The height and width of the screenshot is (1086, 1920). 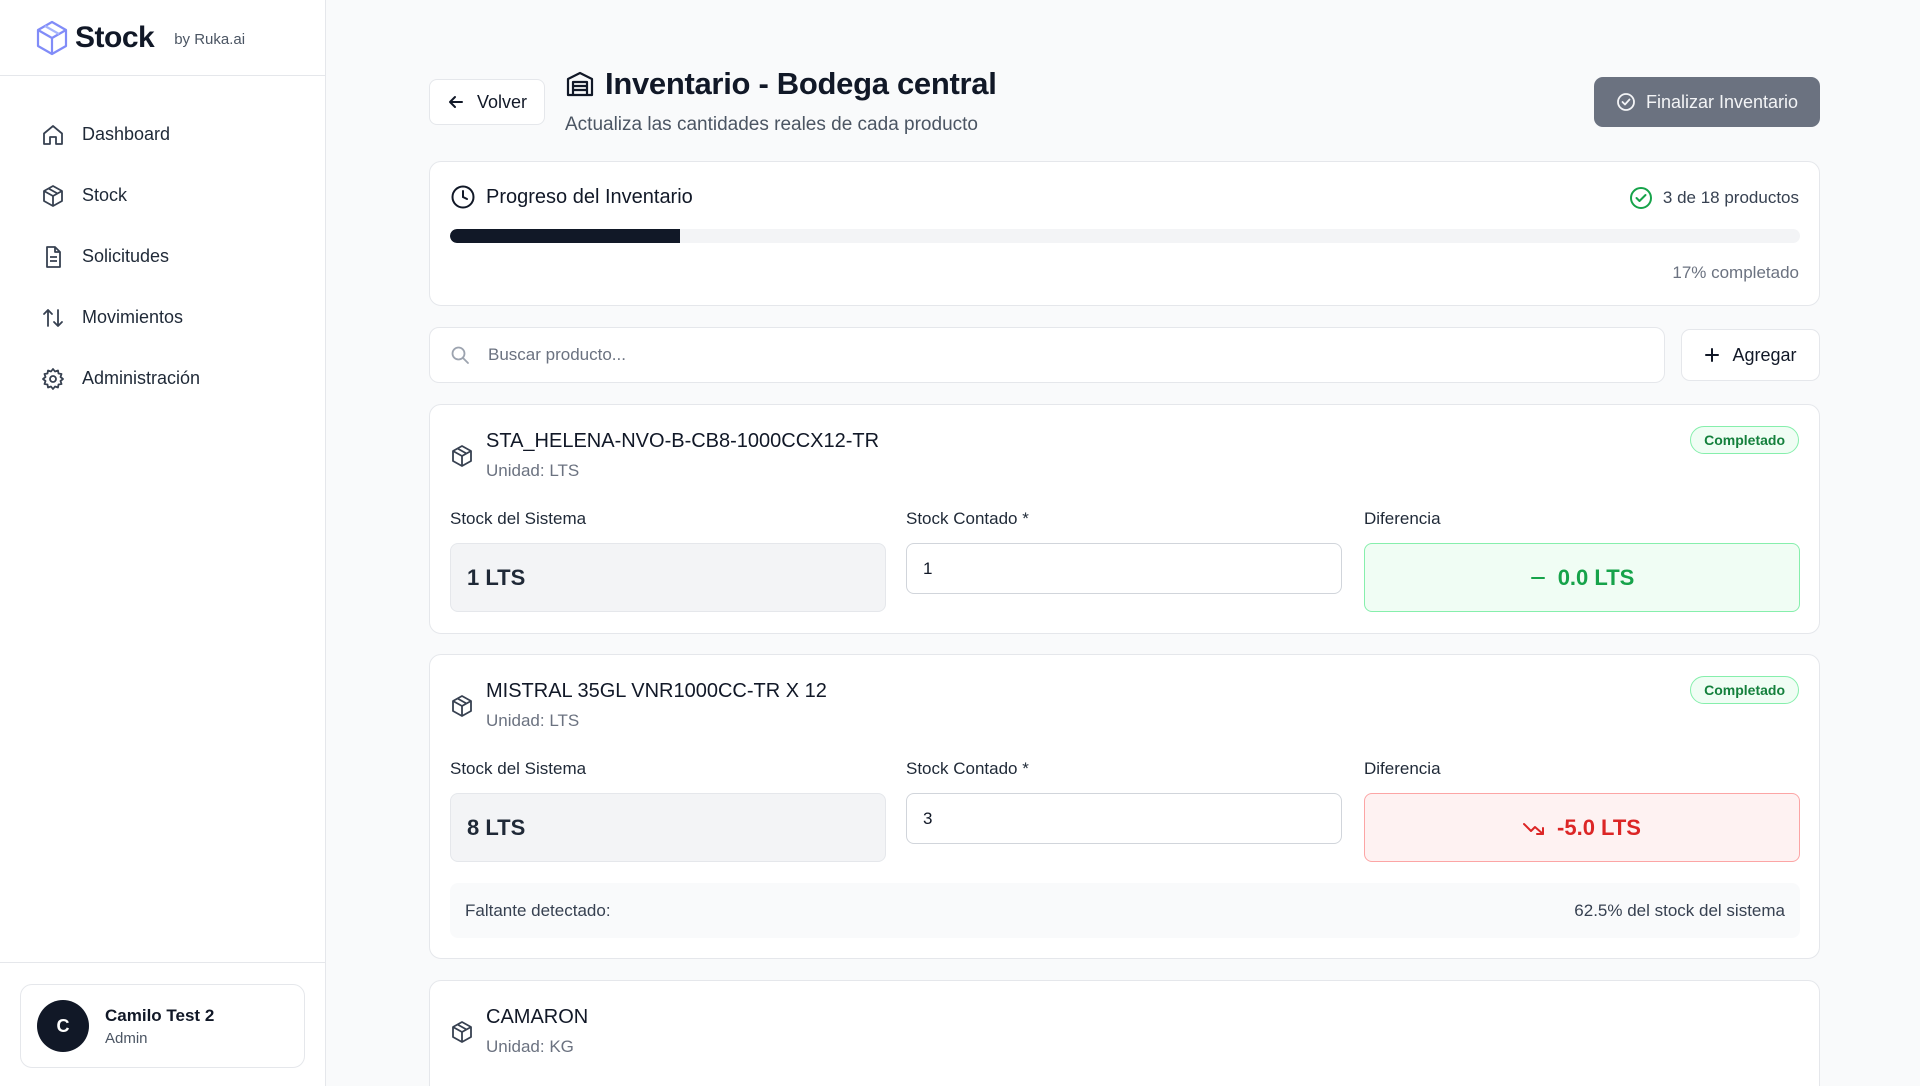 What do you see at coordinates (580, 84) in the screenshot?
I see `warehouse-icon` at bounding box center [580, 84].